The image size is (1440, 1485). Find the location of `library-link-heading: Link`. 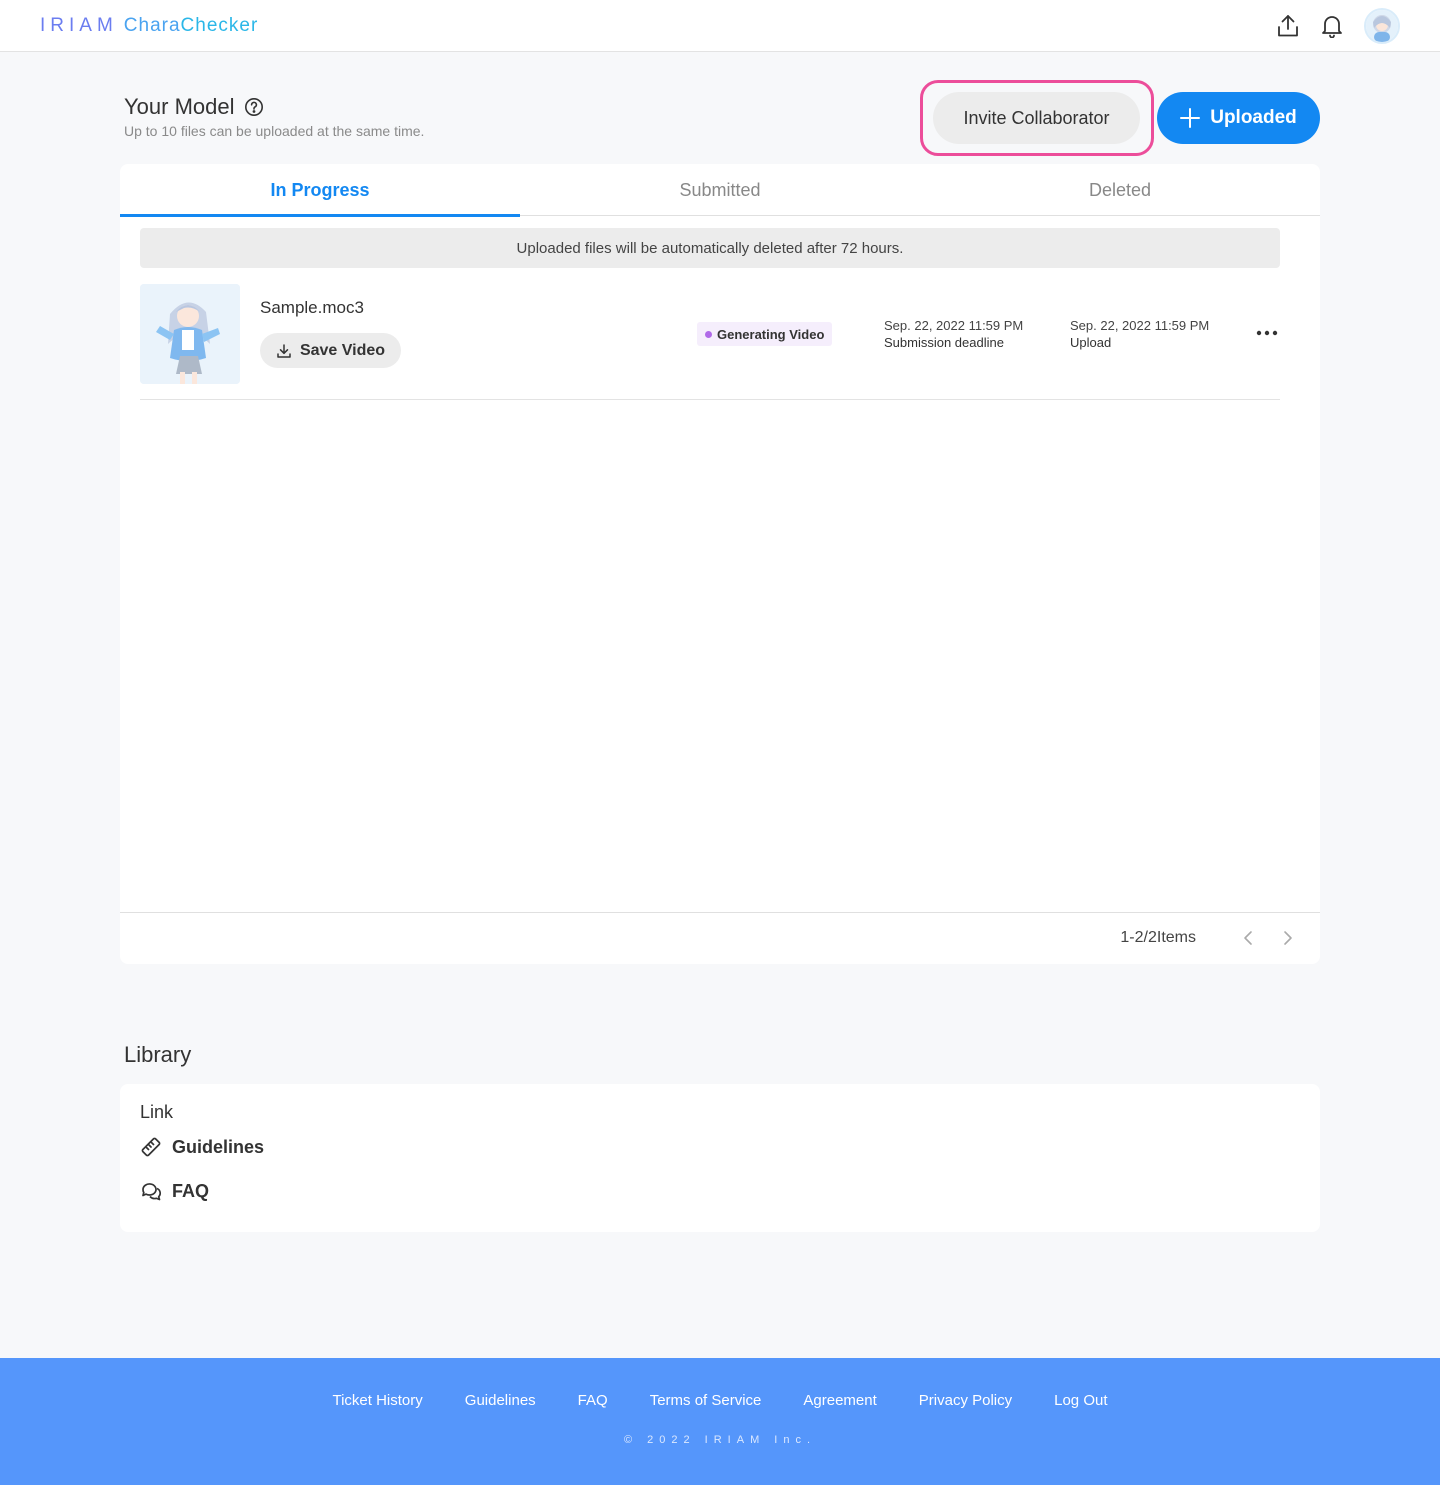

library-link-heading: Link is located at coordinates (157, 1112).